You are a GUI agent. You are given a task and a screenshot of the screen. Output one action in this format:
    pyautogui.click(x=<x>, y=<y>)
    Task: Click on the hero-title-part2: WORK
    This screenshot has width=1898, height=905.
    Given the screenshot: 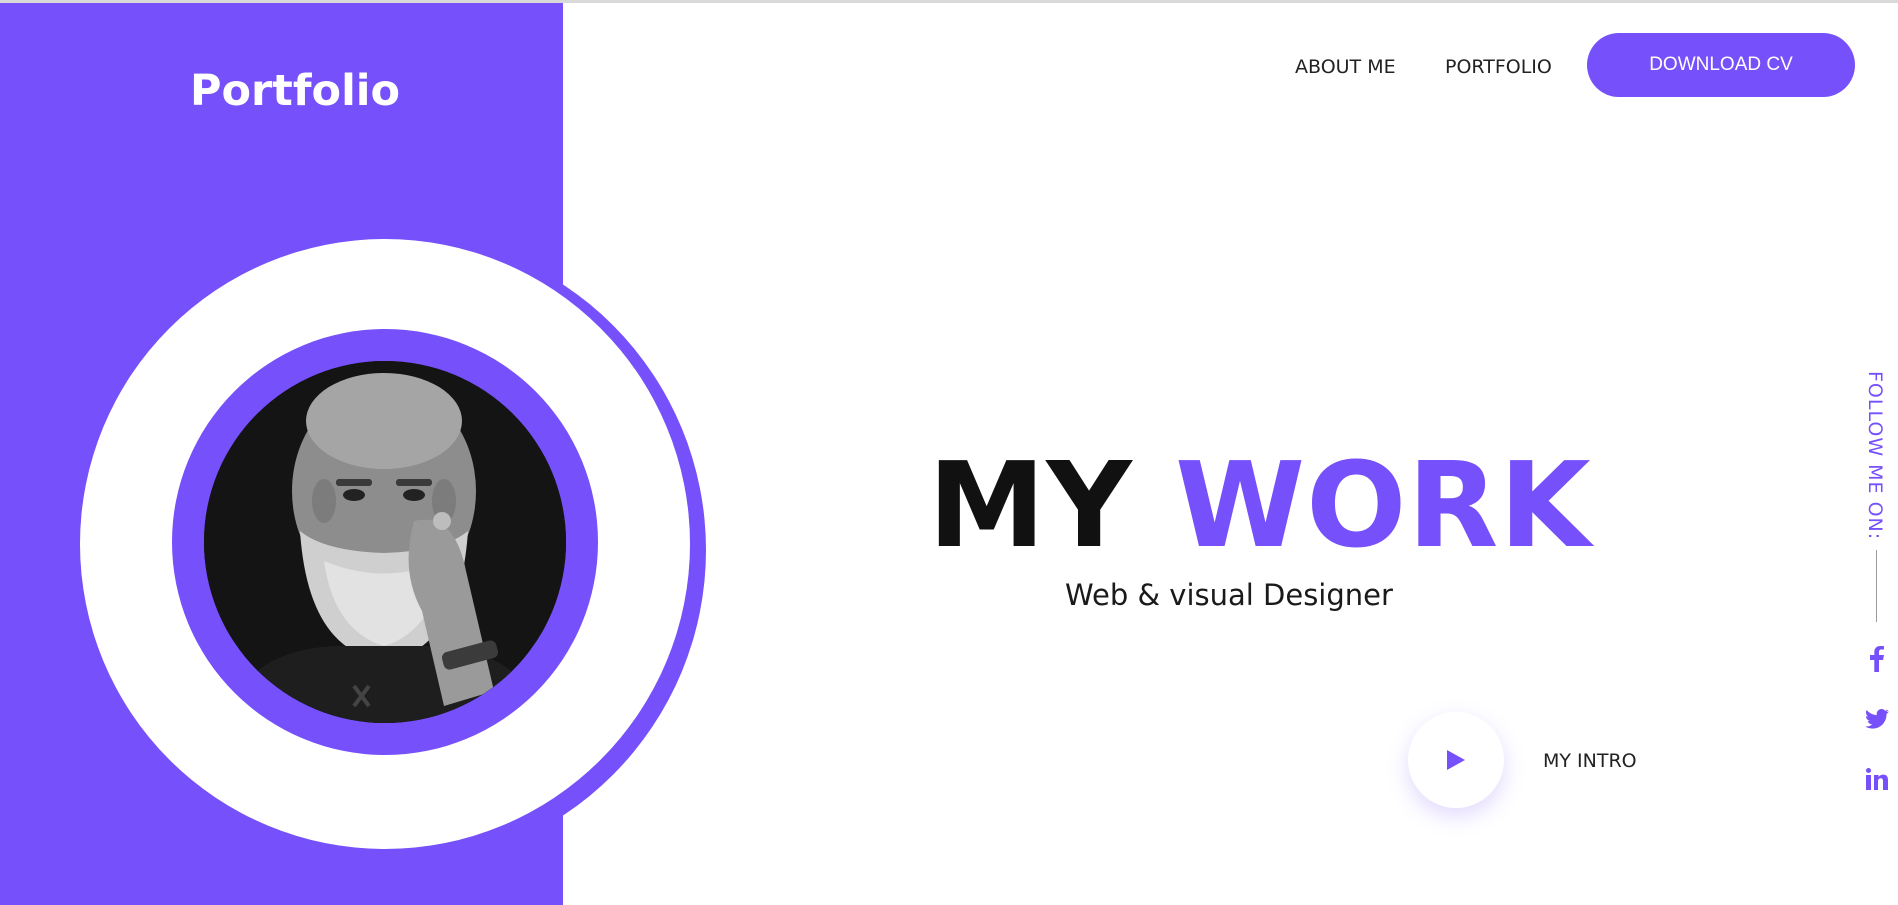 What is the action you would take?
    pyautogui.click(x=1383, y=505)
    